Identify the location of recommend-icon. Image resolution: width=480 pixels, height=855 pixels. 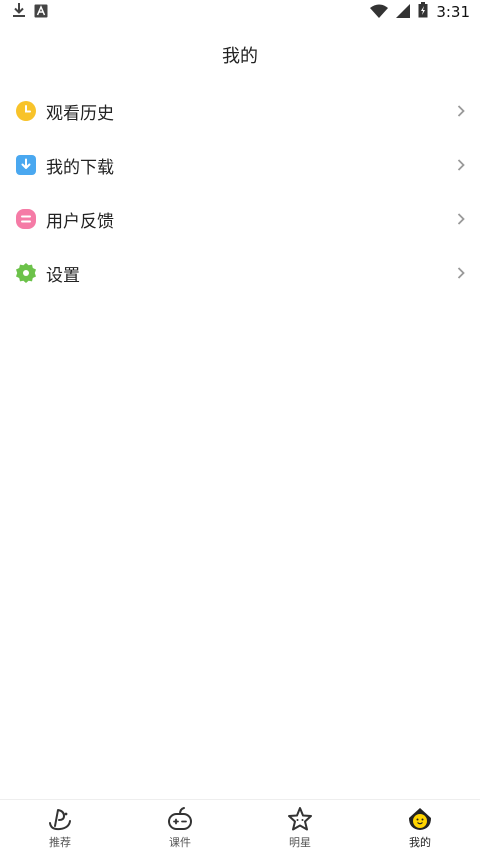
(60, 819).